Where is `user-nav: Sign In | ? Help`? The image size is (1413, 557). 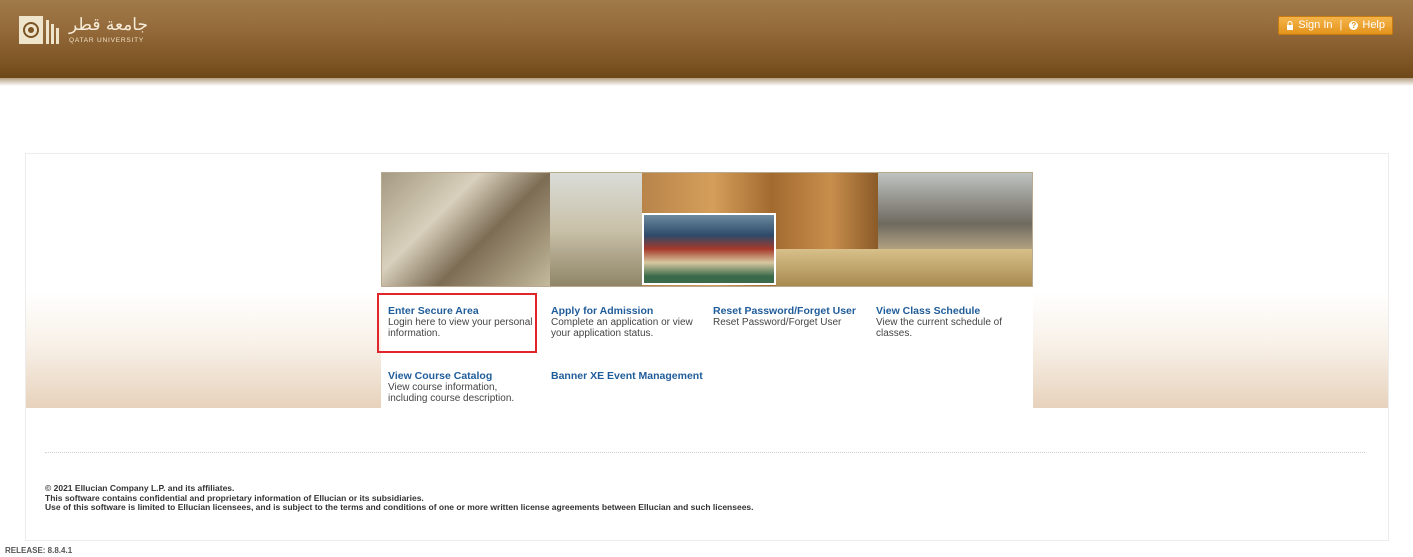 user-nav: Sign In | ? Help is located at coordinates (1335, 25).